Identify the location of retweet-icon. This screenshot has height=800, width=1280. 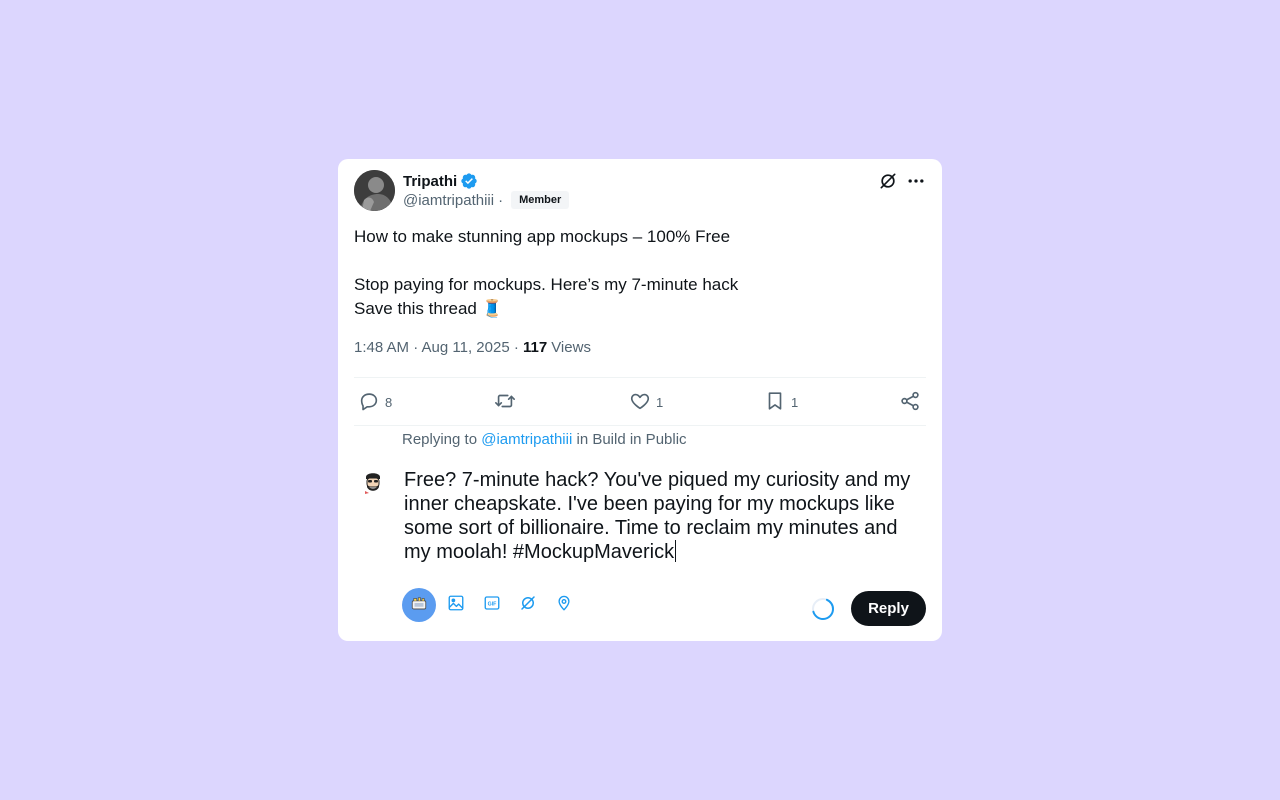
(505, 402).